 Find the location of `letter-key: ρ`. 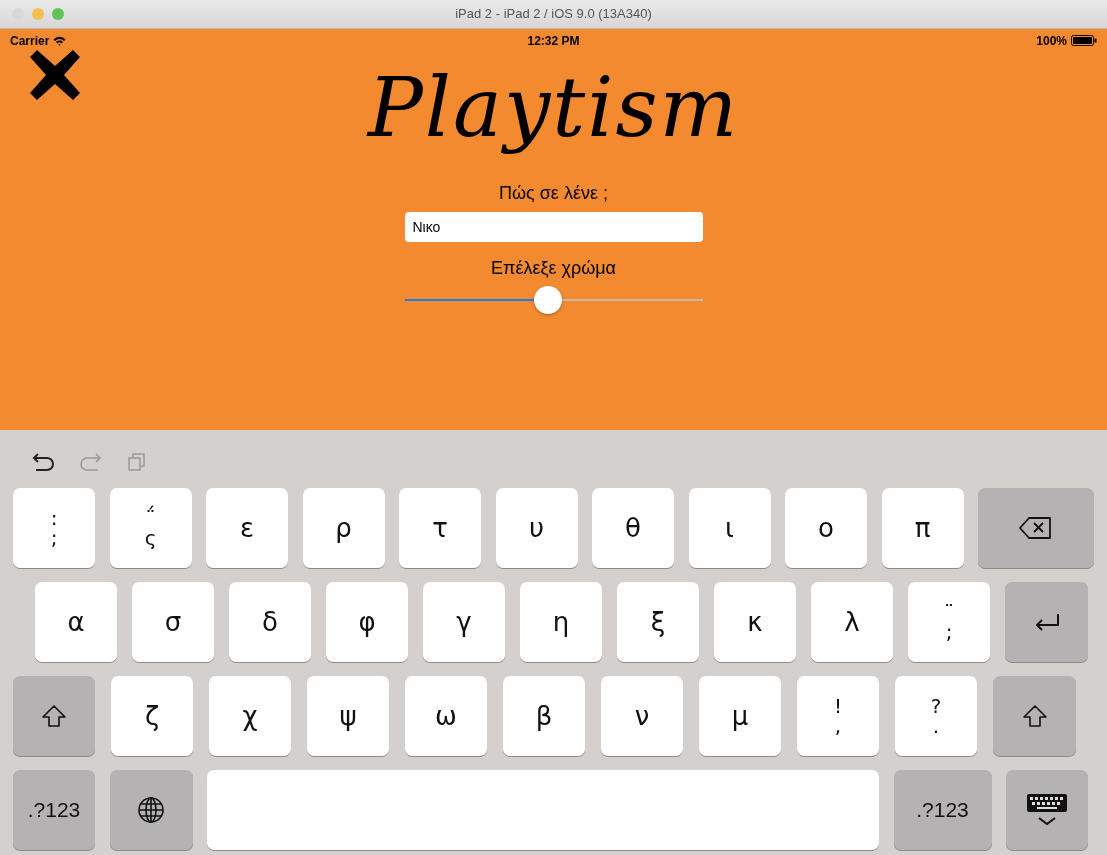

letter-key: ρ is located at coordinates (343, 528).